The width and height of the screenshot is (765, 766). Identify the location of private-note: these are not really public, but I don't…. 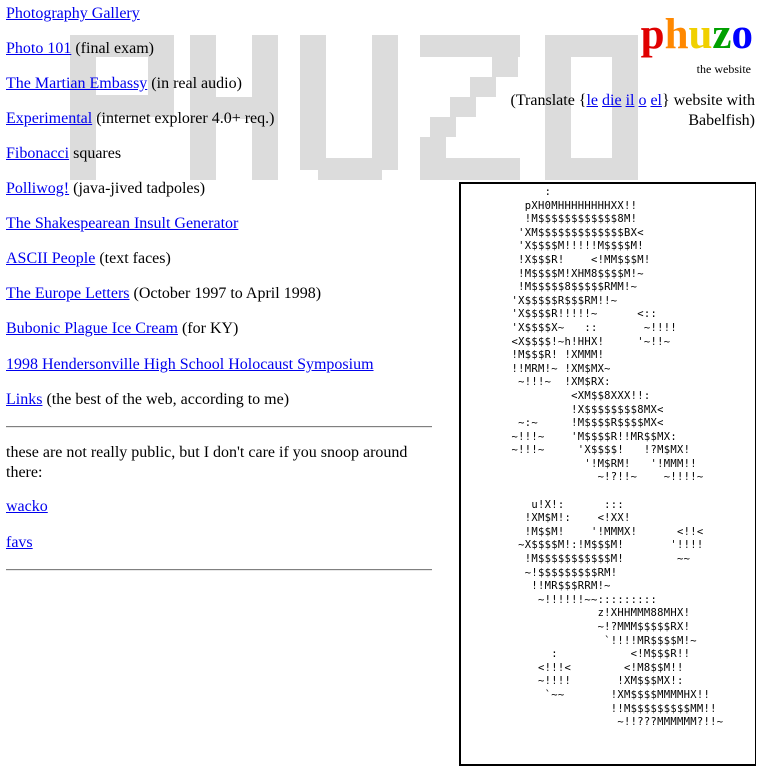
(207, 462).